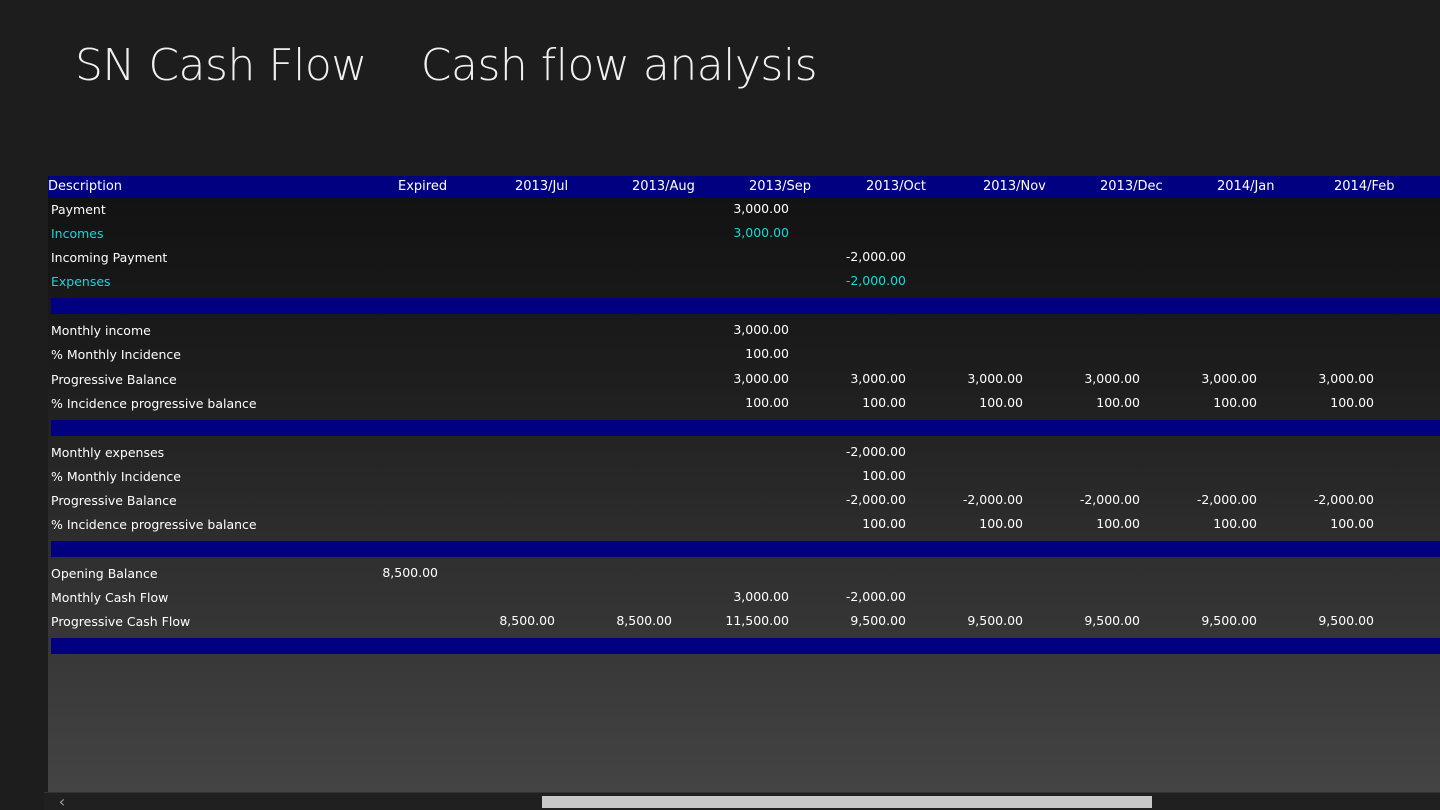  Describe the element at coordinates (62, 801) in the screenshot. I see `chevron-left-icon: ‹` at that location.